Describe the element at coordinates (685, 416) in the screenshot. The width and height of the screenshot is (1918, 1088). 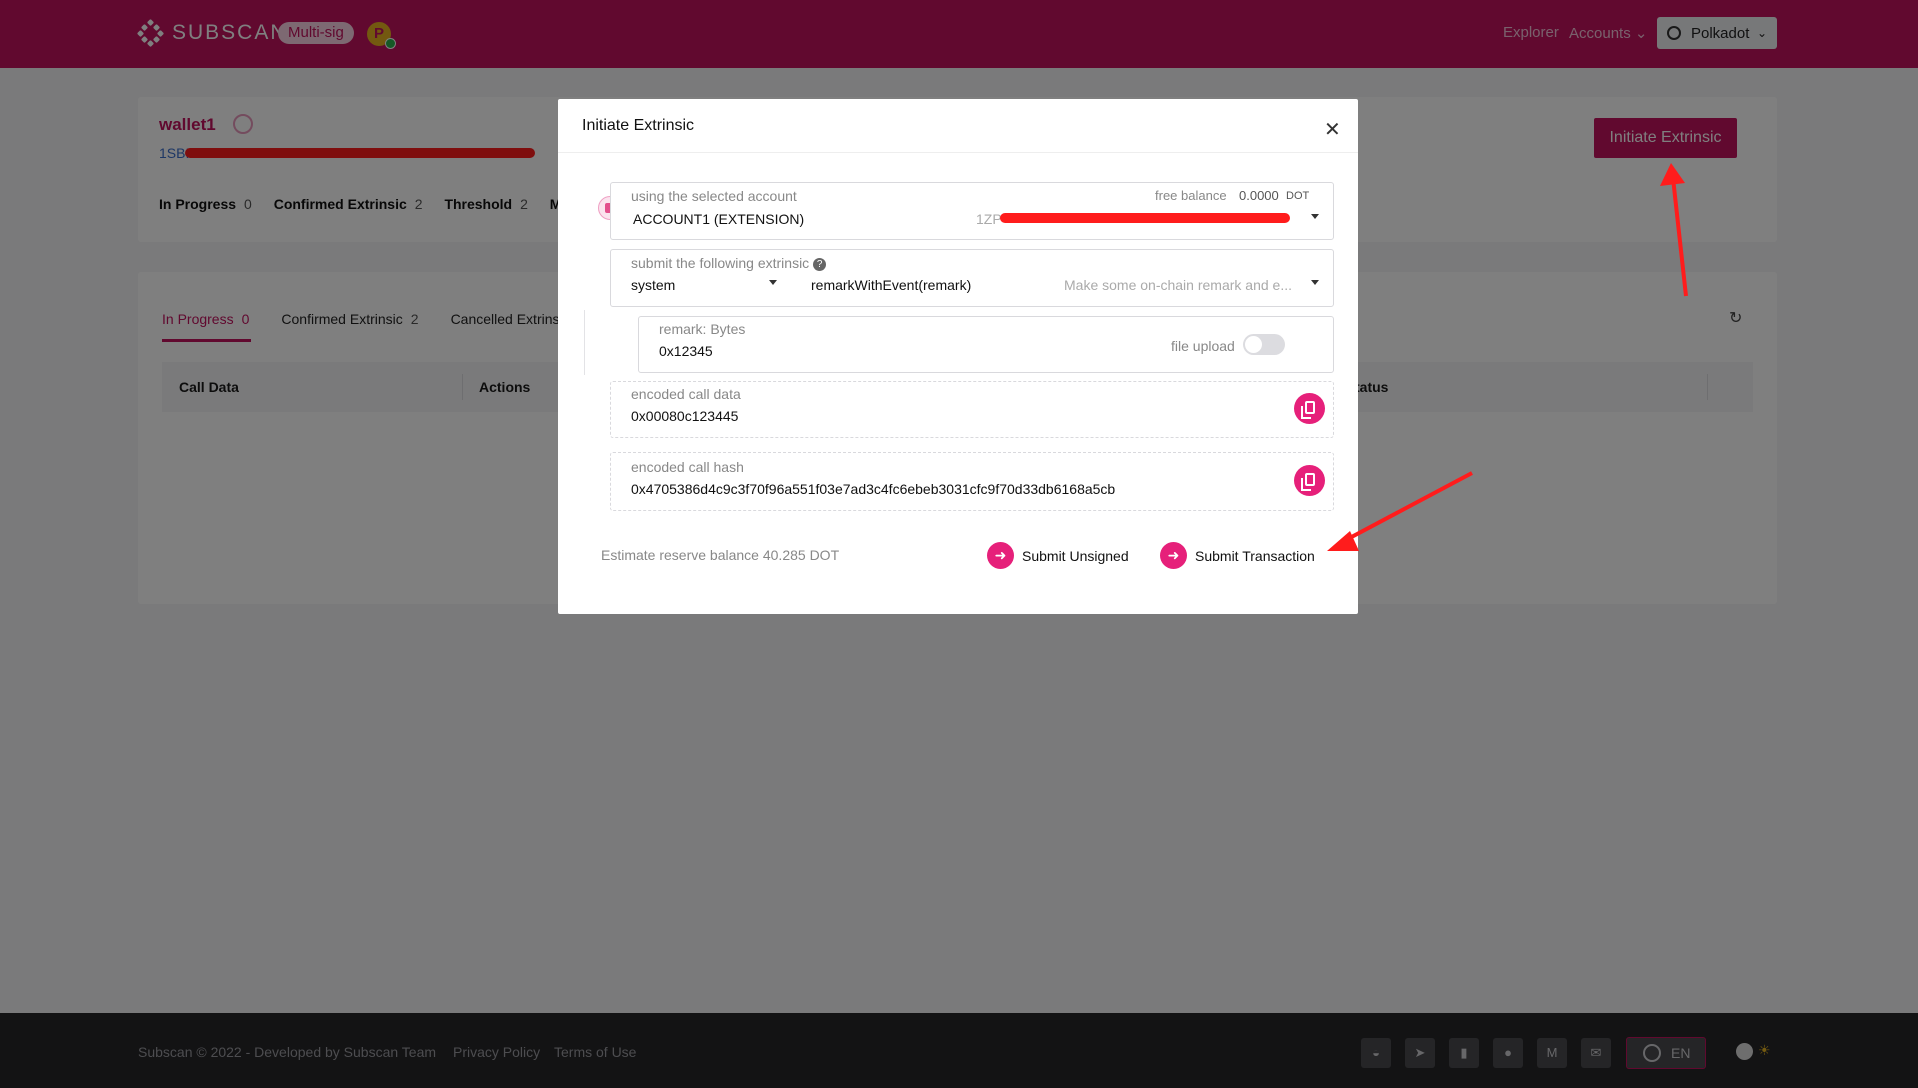
I see `encoded-call-data-value: 0x00080c123445` at that location.